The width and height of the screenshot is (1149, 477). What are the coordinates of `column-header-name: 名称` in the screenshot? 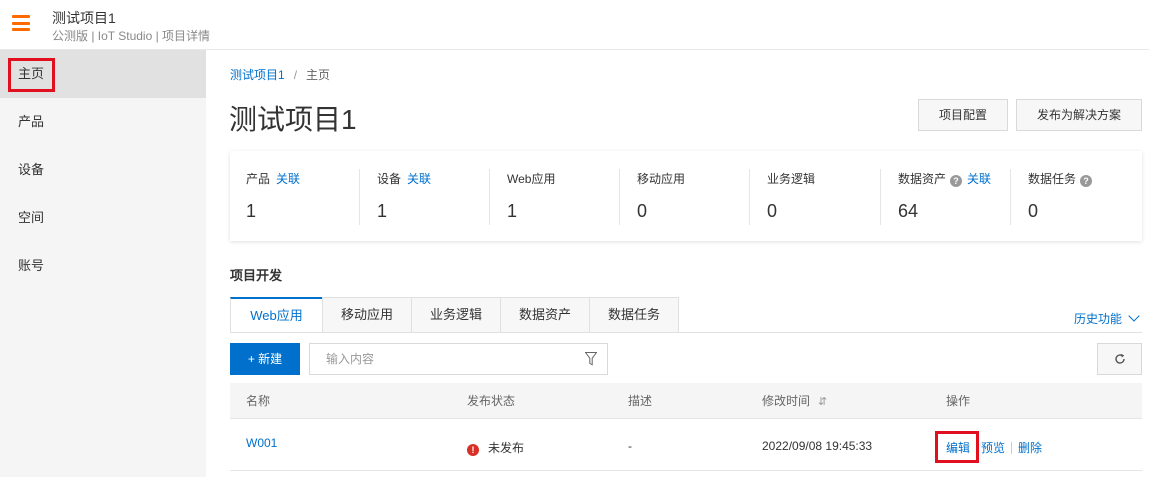 It's located at (258, 401).